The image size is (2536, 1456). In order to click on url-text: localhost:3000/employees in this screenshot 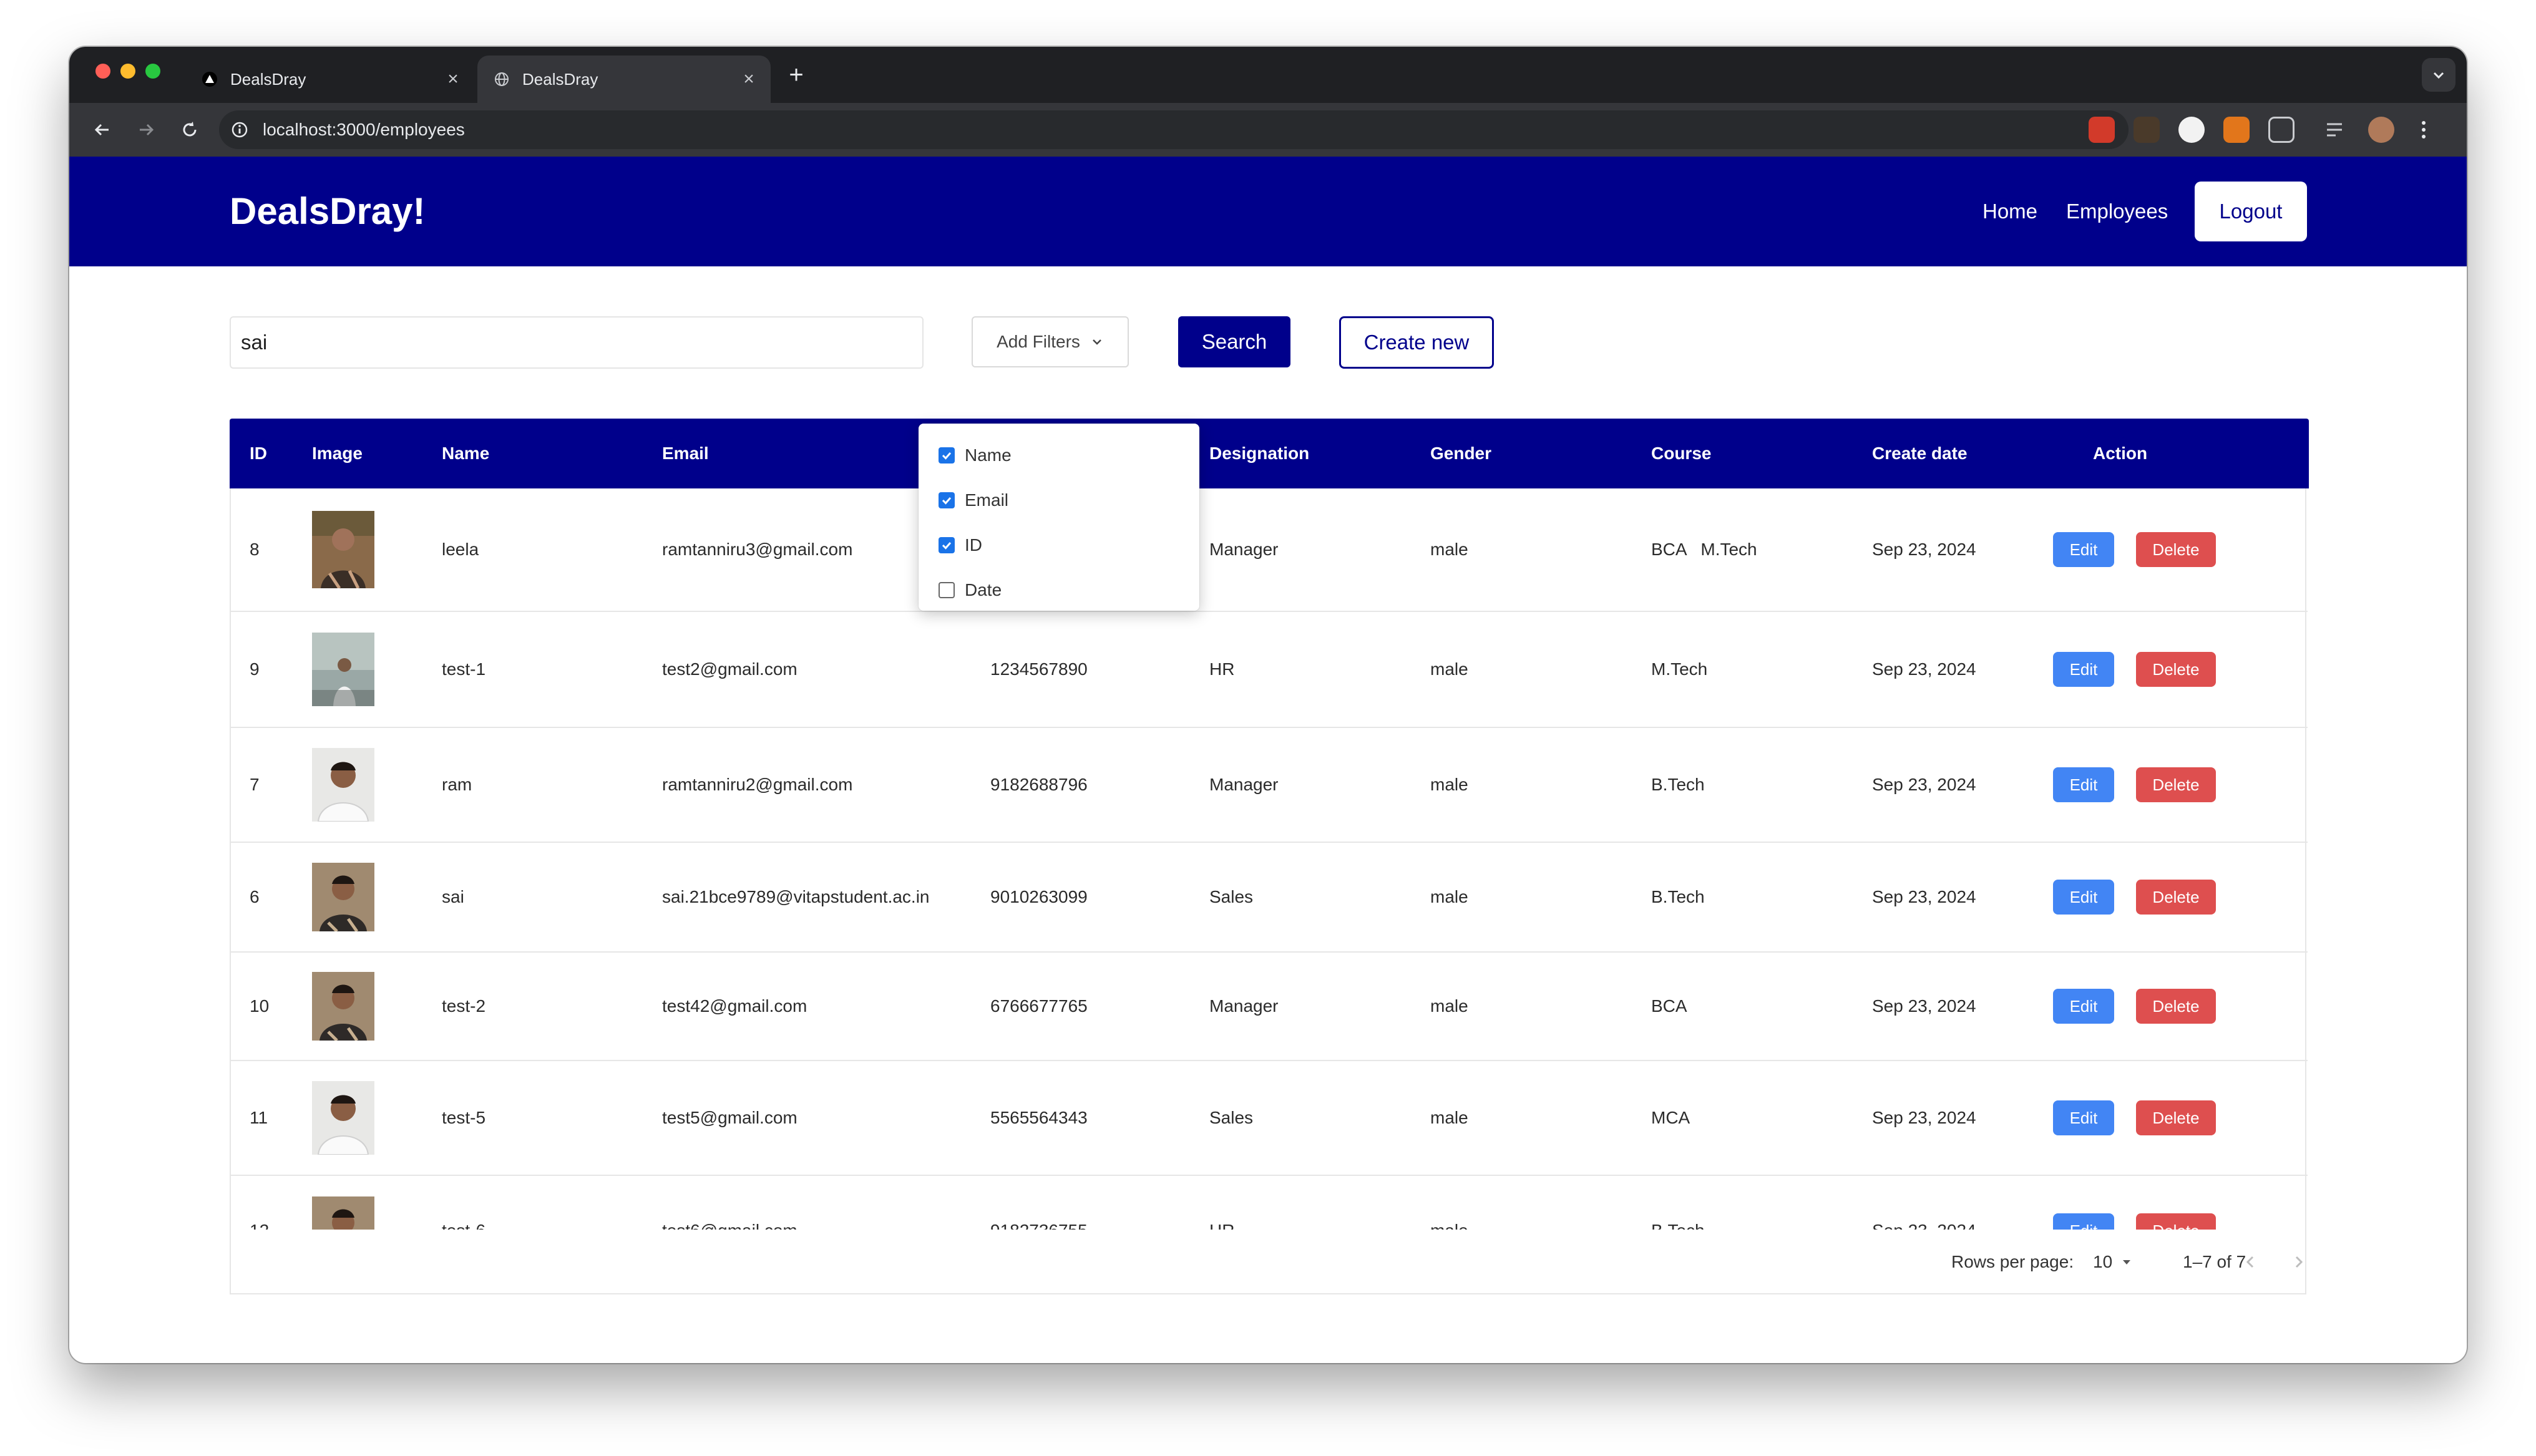, I will do `click(364, 129)`.